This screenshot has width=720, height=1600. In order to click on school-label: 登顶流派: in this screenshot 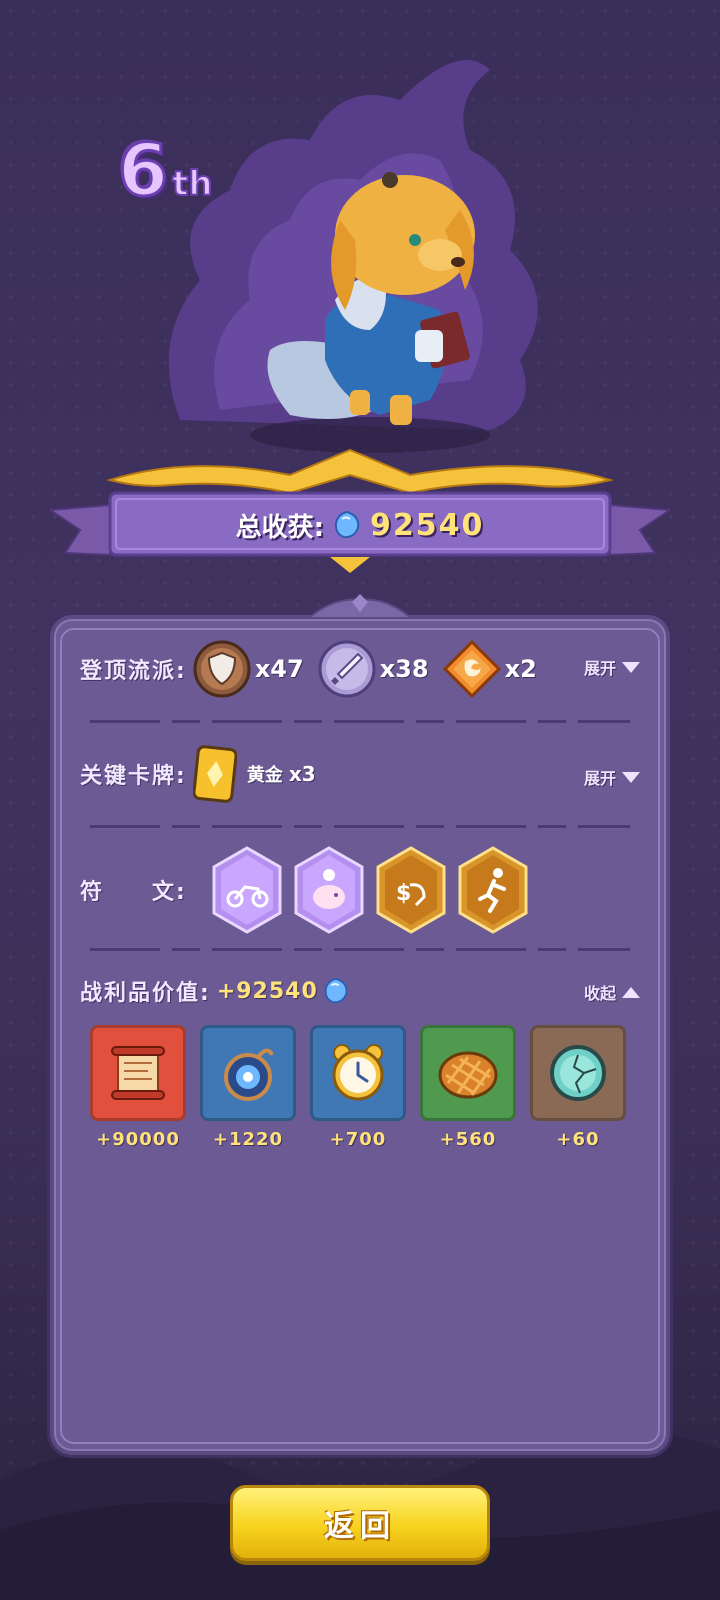, I will do `click(133, 671)`.